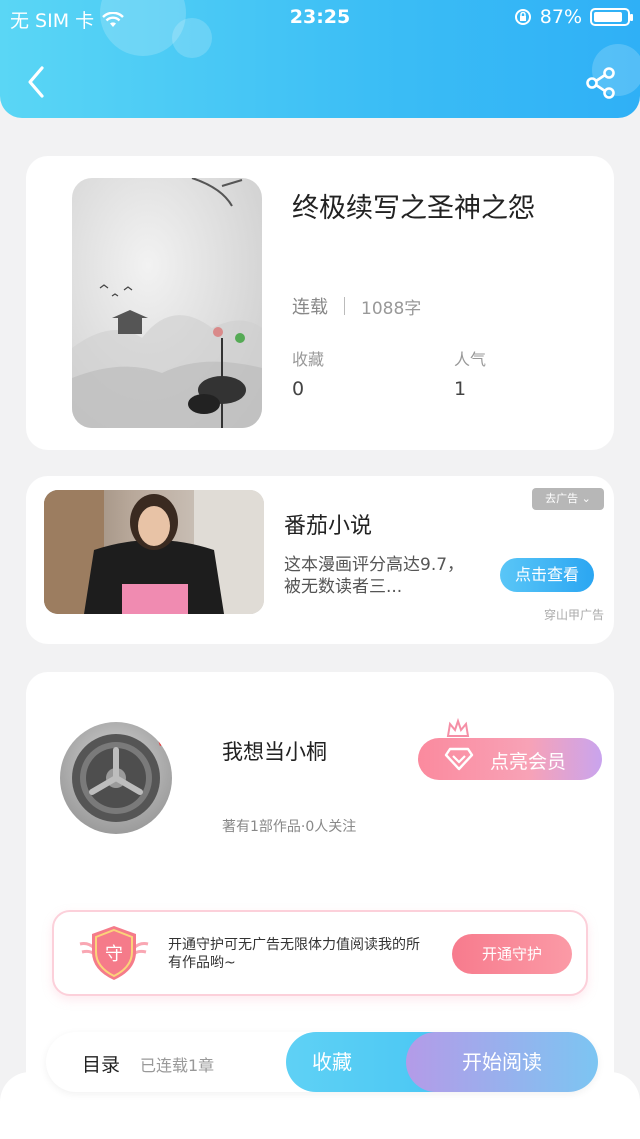  What do you see at coordinates (52, 21) in the screenshot?
I see `carrier-label: 无 SIM 卡` at bounding box center [52, 21].